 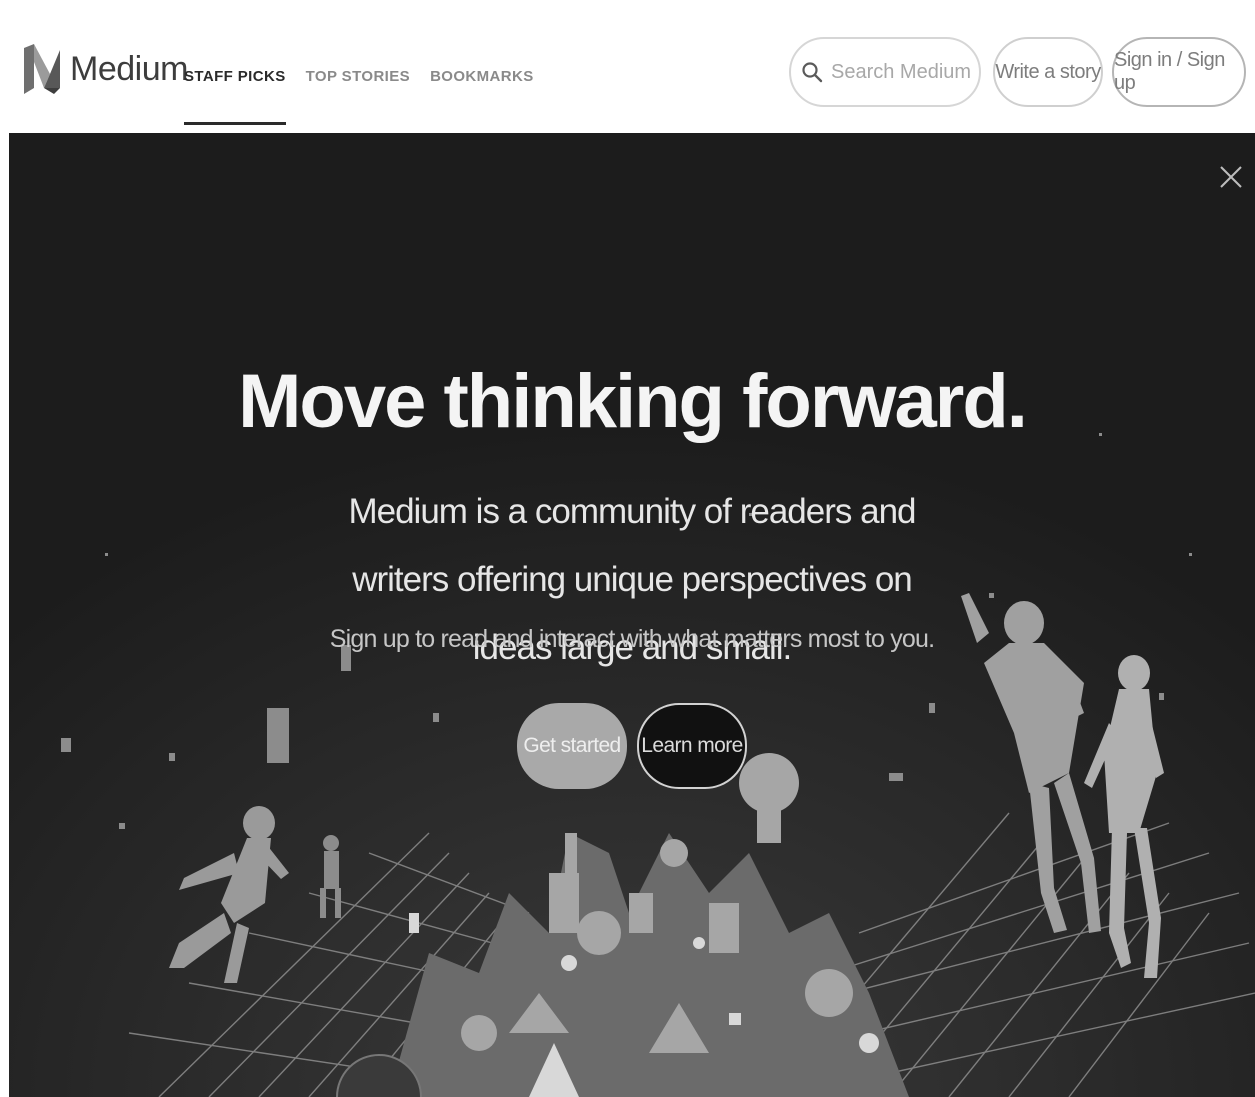 I want to click on search-icon, so click(x=812, y=72).